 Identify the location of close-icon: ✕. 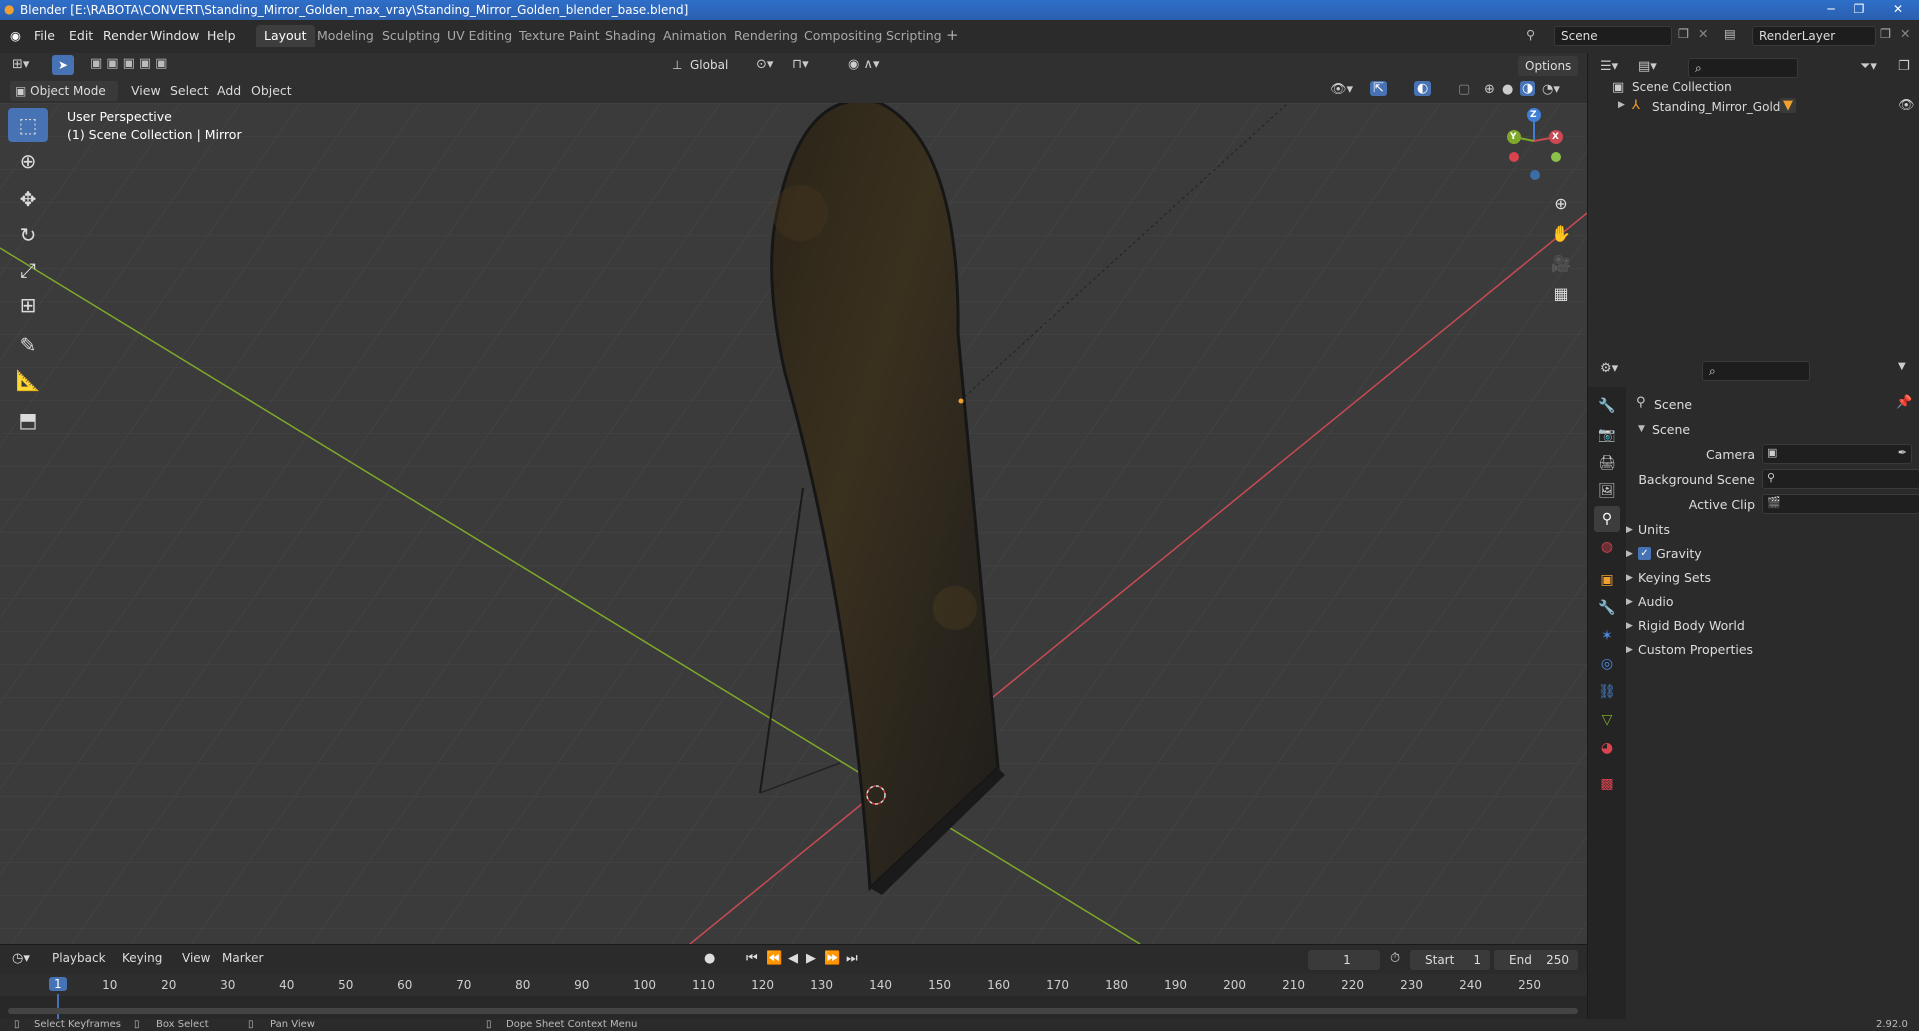
(1898, 9).